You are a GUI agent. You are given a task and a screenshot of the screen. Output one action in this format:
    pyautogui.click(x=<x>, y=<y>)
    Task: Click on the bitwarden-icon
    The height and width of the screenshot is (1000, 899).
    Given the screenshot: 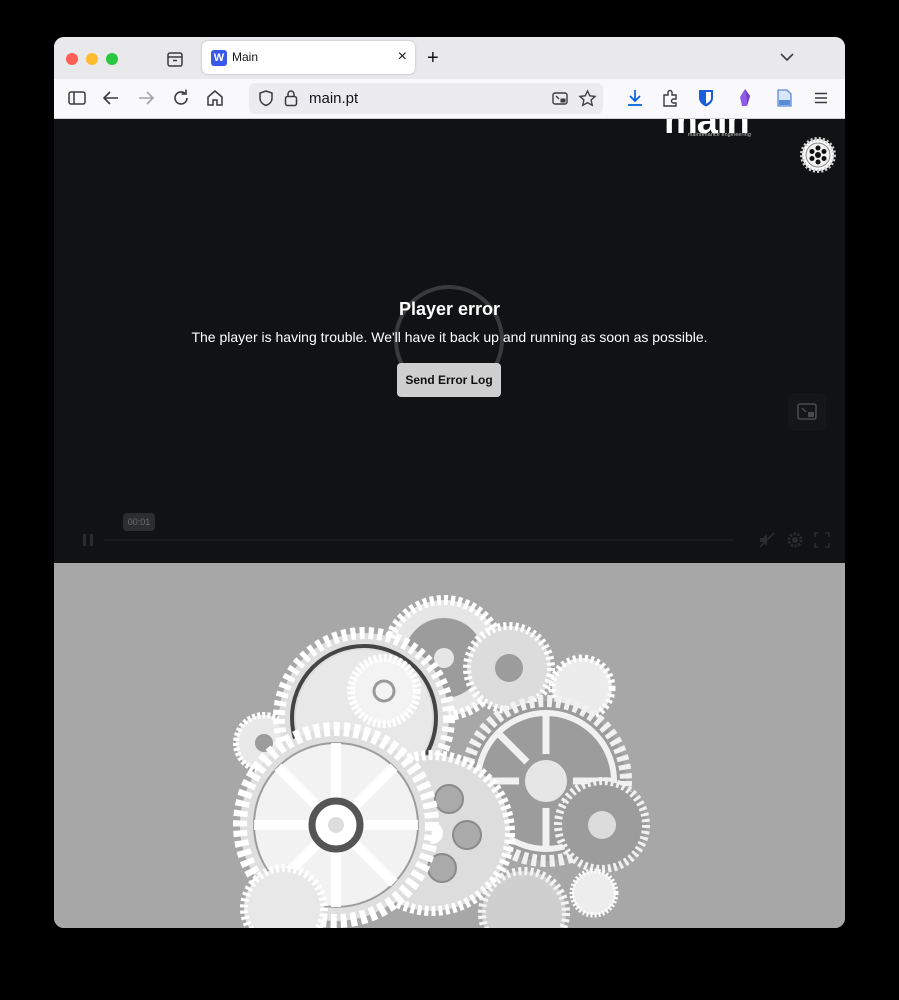 What is the action you would take?
    pyautogui.click(x=706, y=98)
    